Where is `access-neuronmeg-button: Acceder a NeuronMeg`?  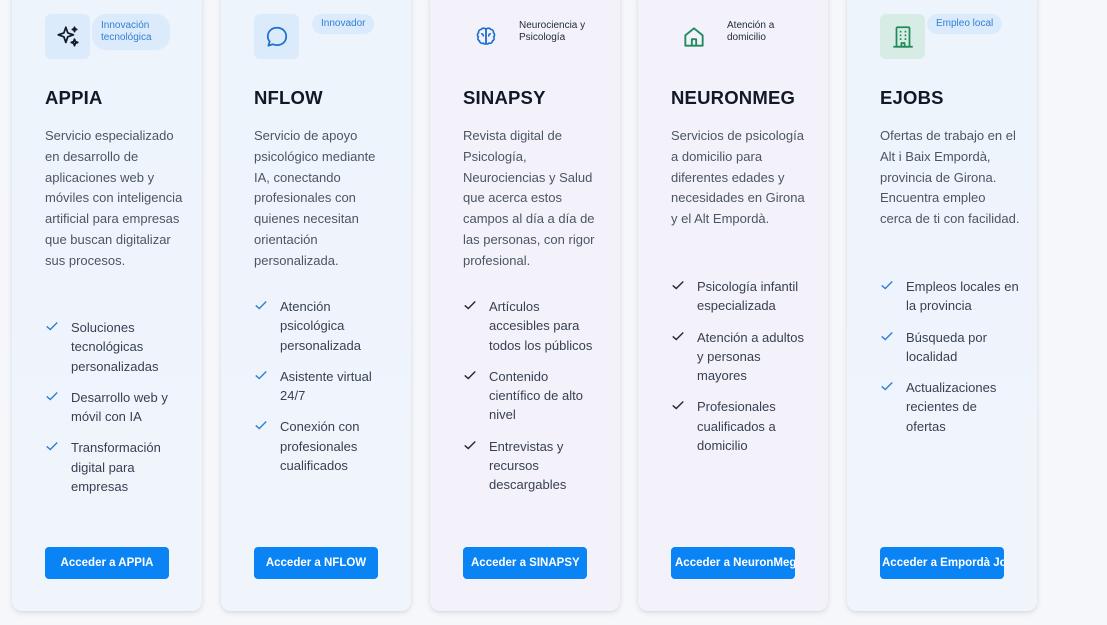
access-neuronmeg-button: Acceder a NeuronMeg is located at coordinates (733, 563).